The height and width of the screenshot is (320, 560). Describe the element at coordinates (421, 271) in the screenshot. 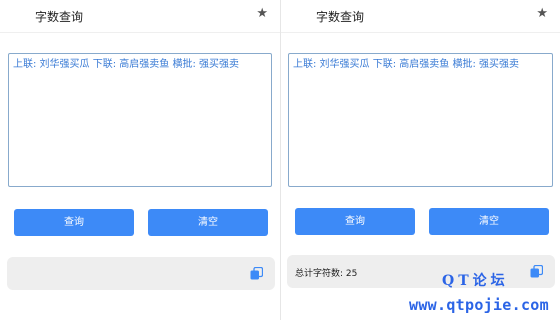

I see `result-box: 总计字符数: 25` at that location.